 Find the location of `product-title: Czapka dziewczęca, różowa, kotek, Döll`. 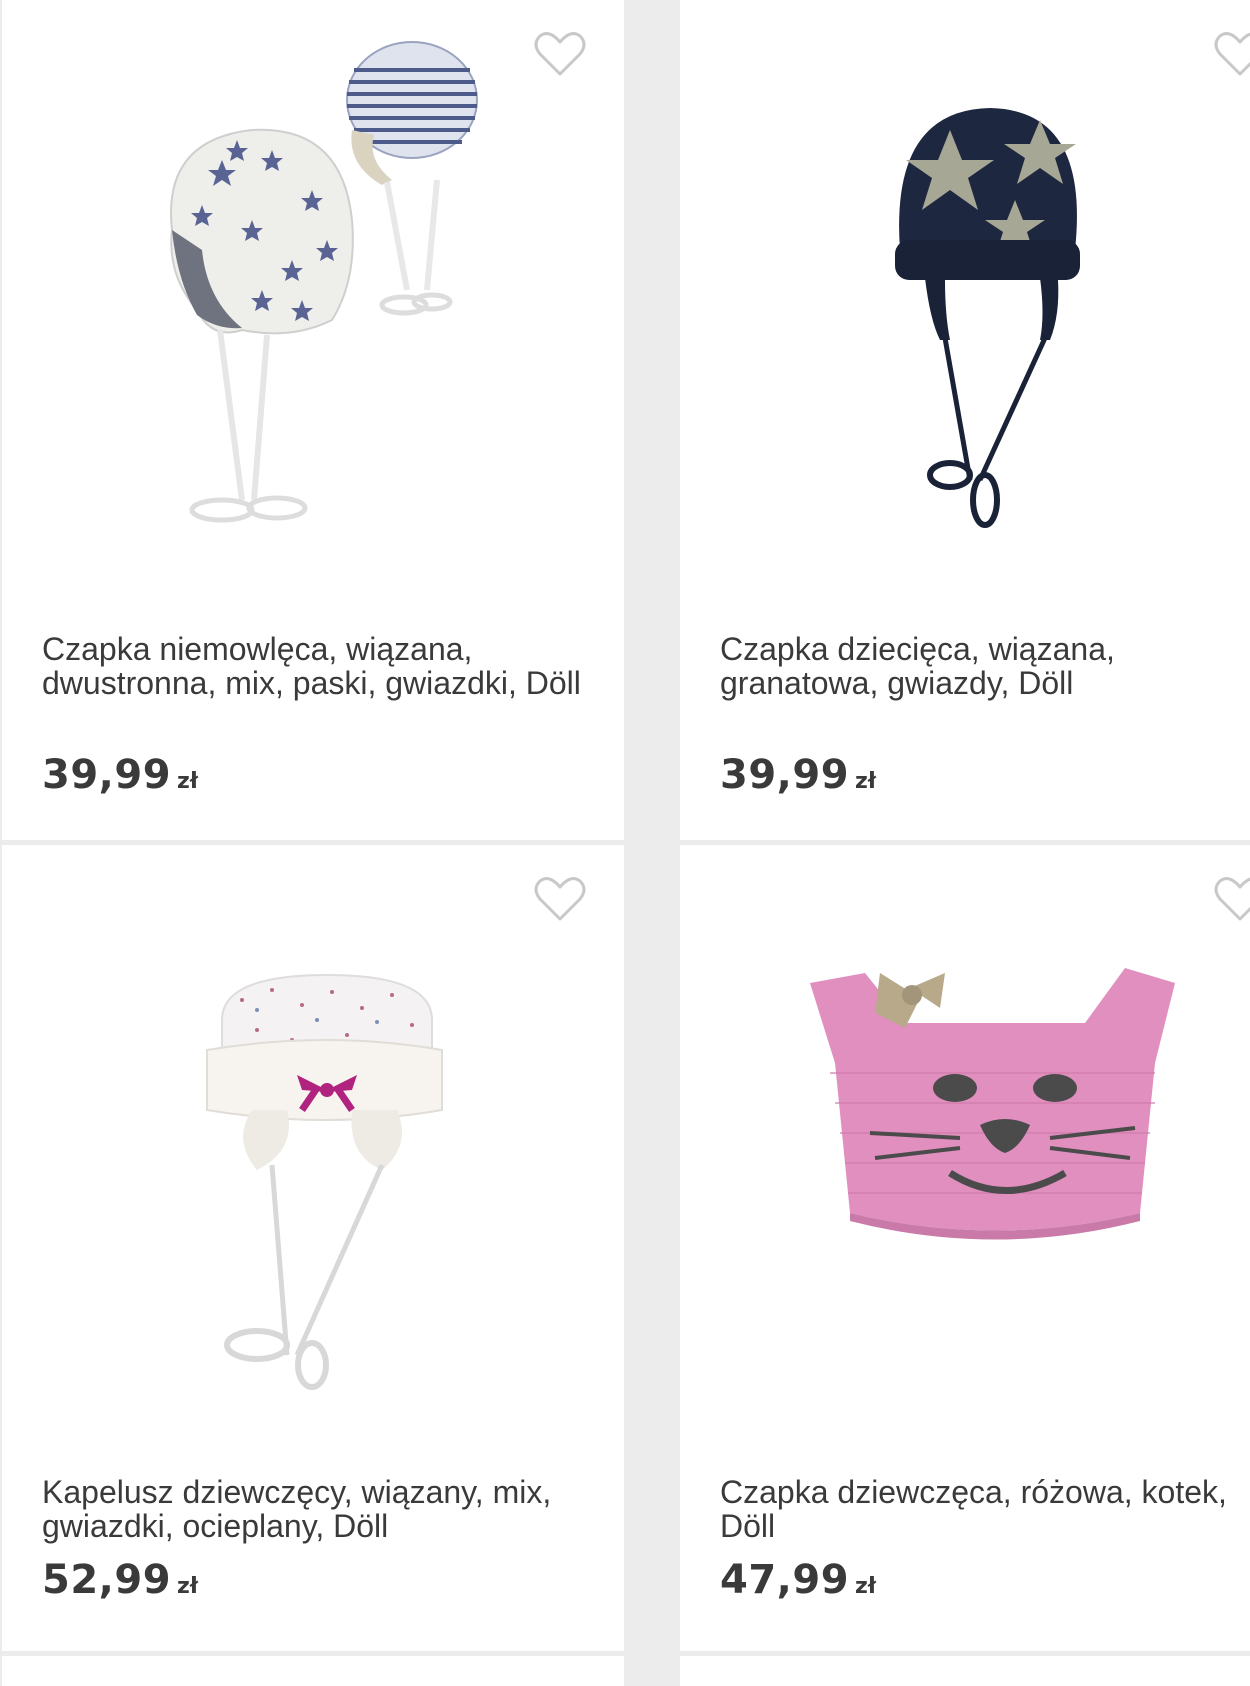

product-title: Czapka dziewczęca, różowa, kotek, Döll is located at coordinates (985, 1509).